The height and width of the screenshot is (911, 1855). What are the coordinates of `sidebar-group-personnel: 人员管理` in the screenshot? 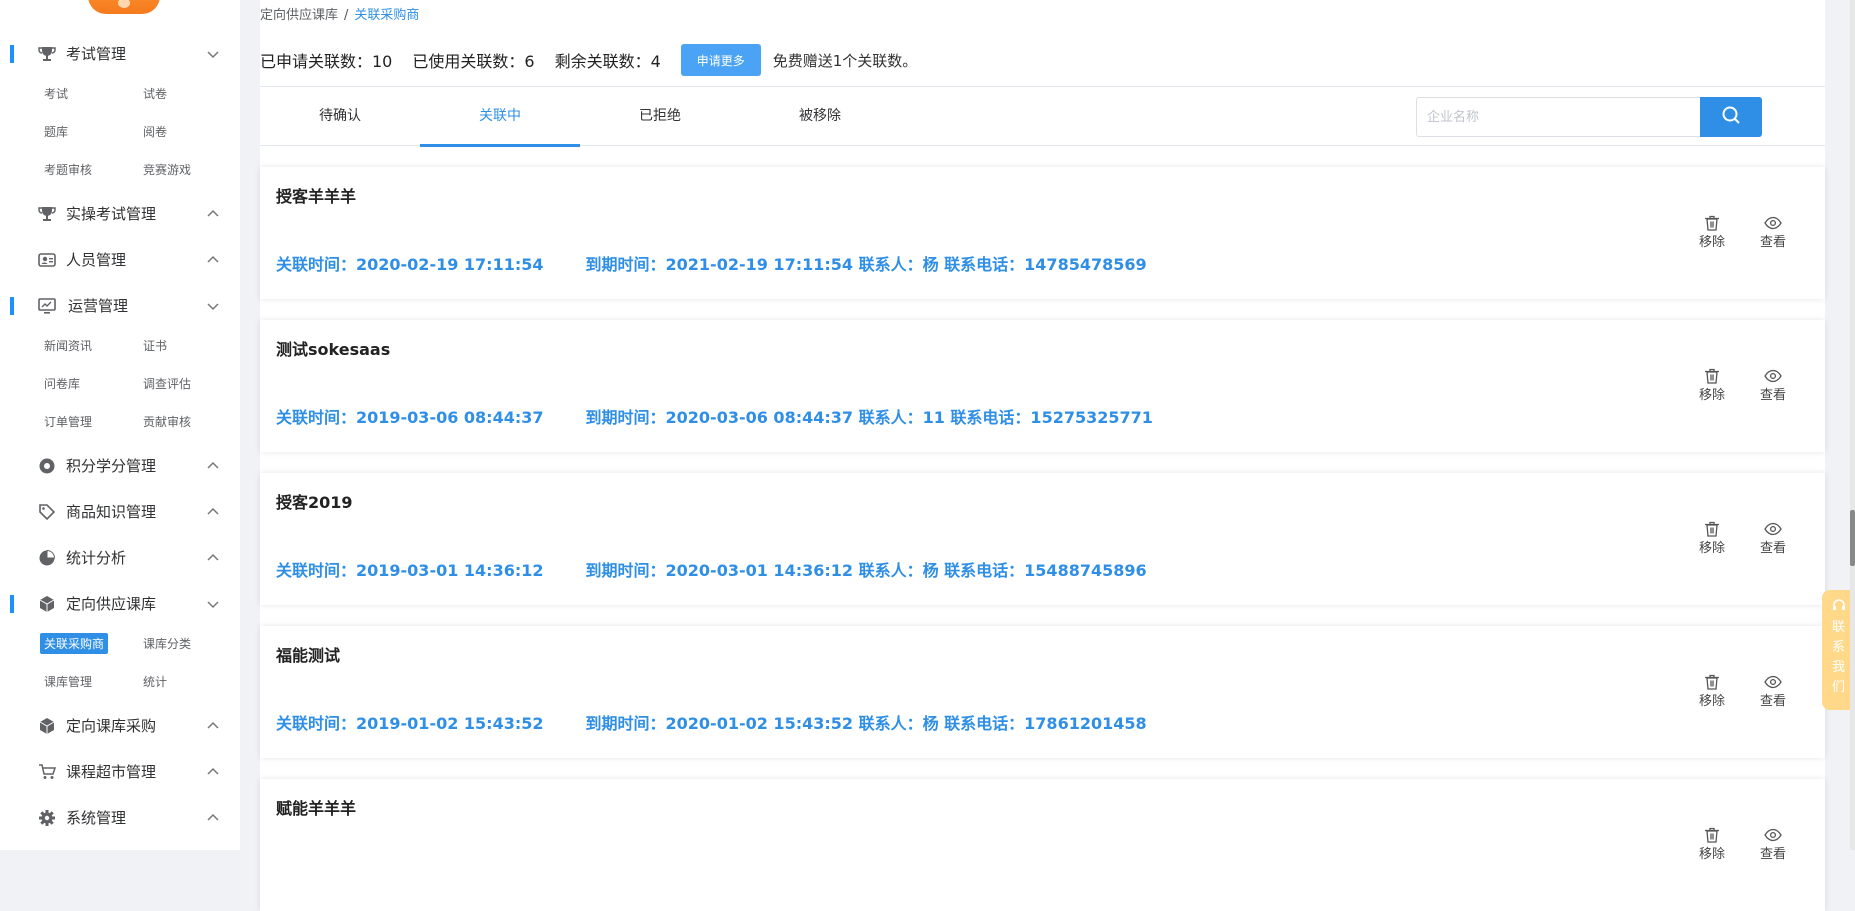 It's located at (120, 260).